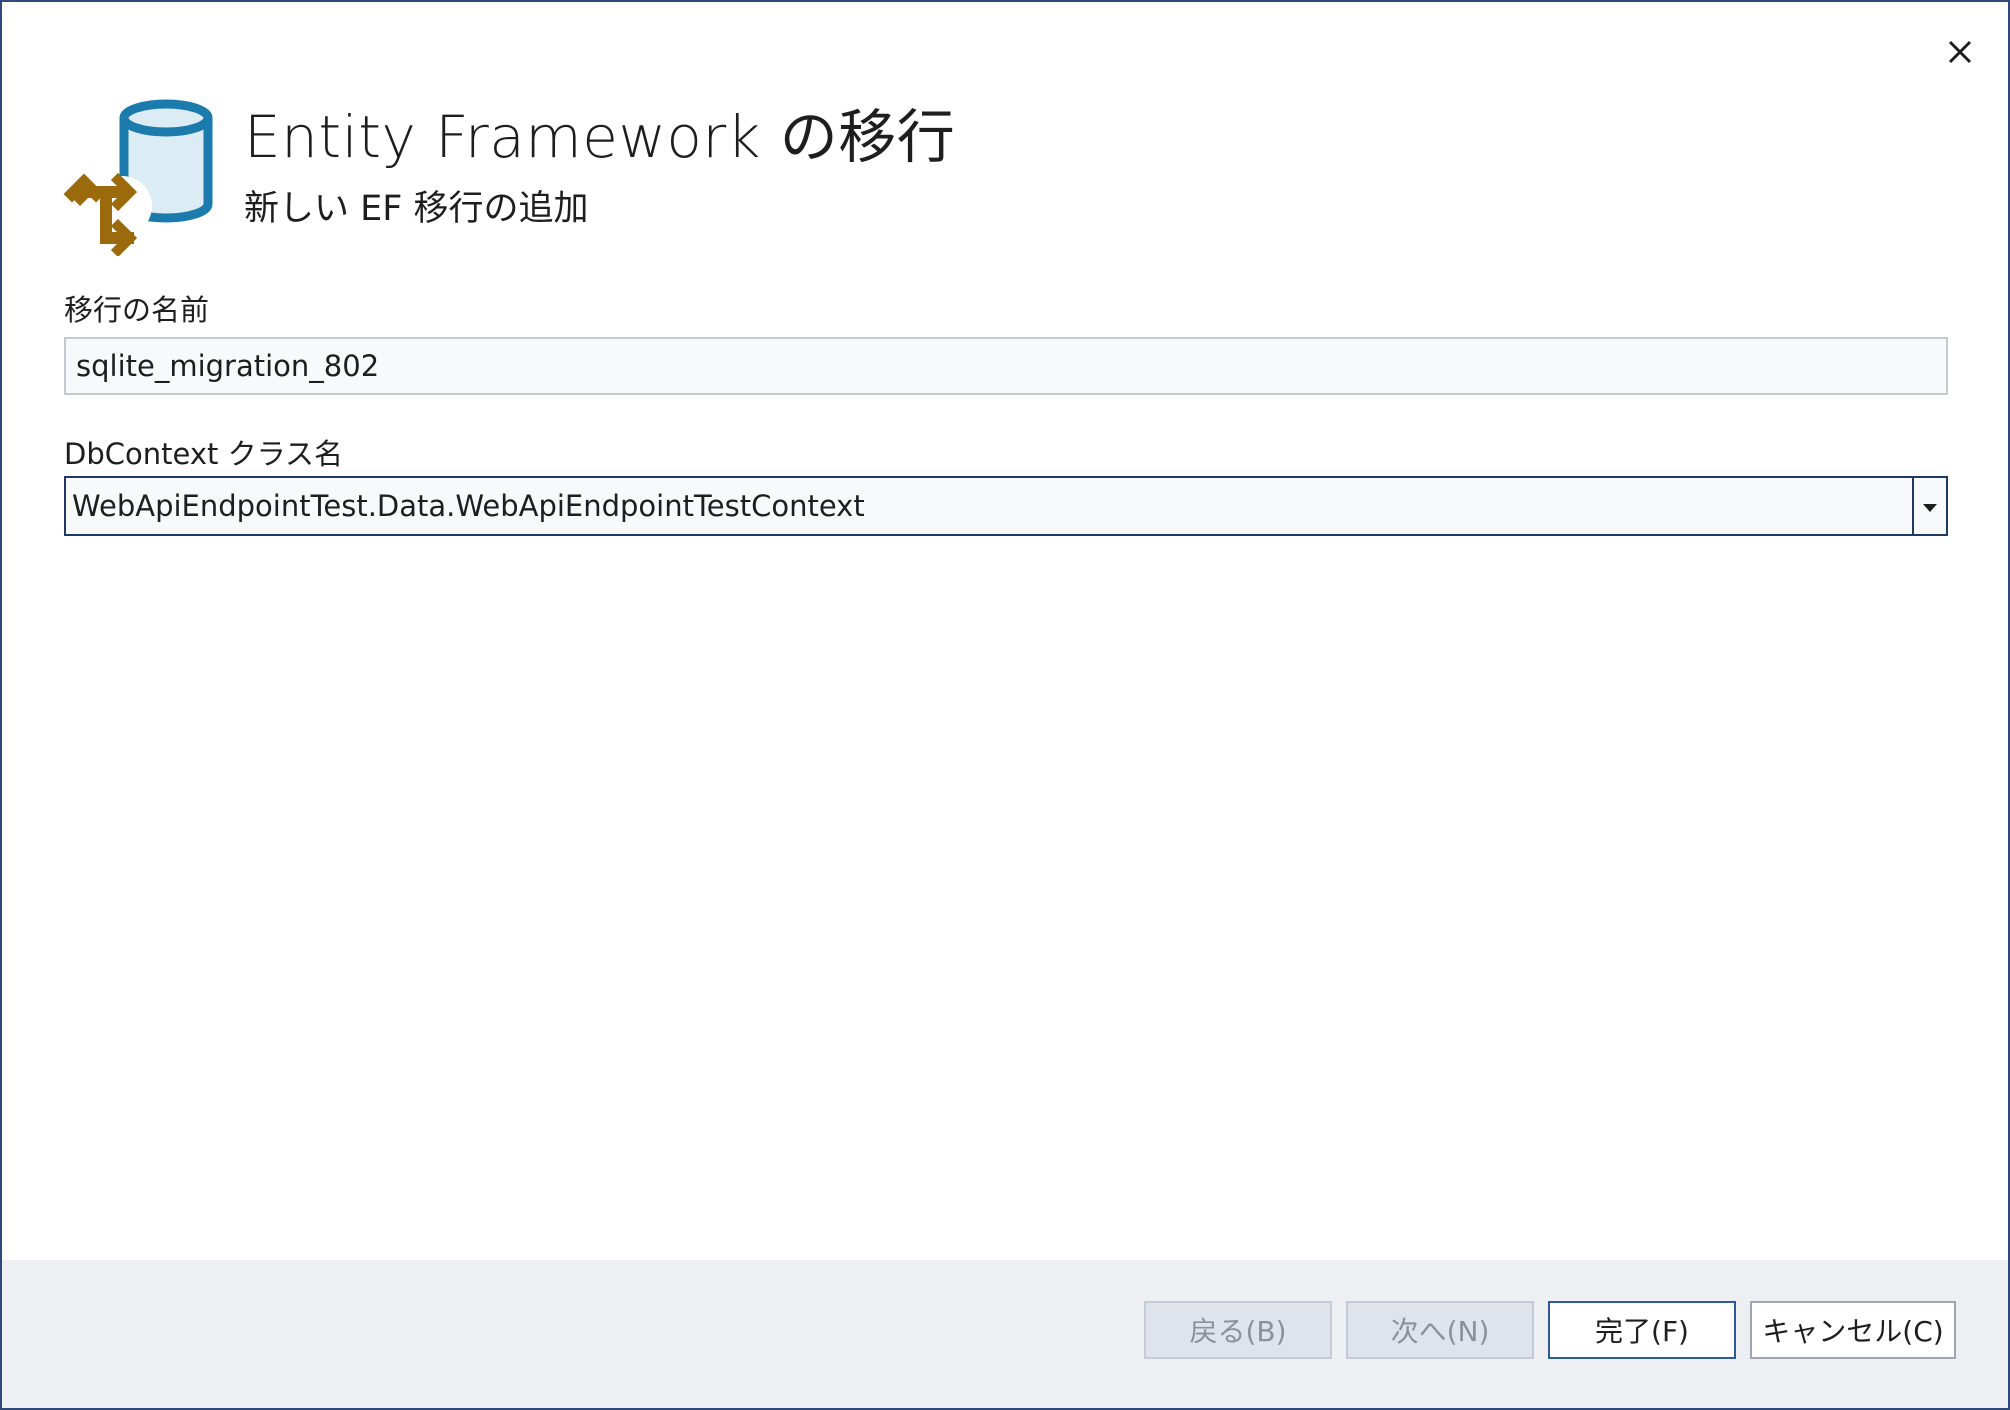 The width and height of the screenshot is (2010, 1410). Describe the element at coordinates (1853, 1330) in the screenshot. I see `cancel-button: キャンセル(C)` at that location.